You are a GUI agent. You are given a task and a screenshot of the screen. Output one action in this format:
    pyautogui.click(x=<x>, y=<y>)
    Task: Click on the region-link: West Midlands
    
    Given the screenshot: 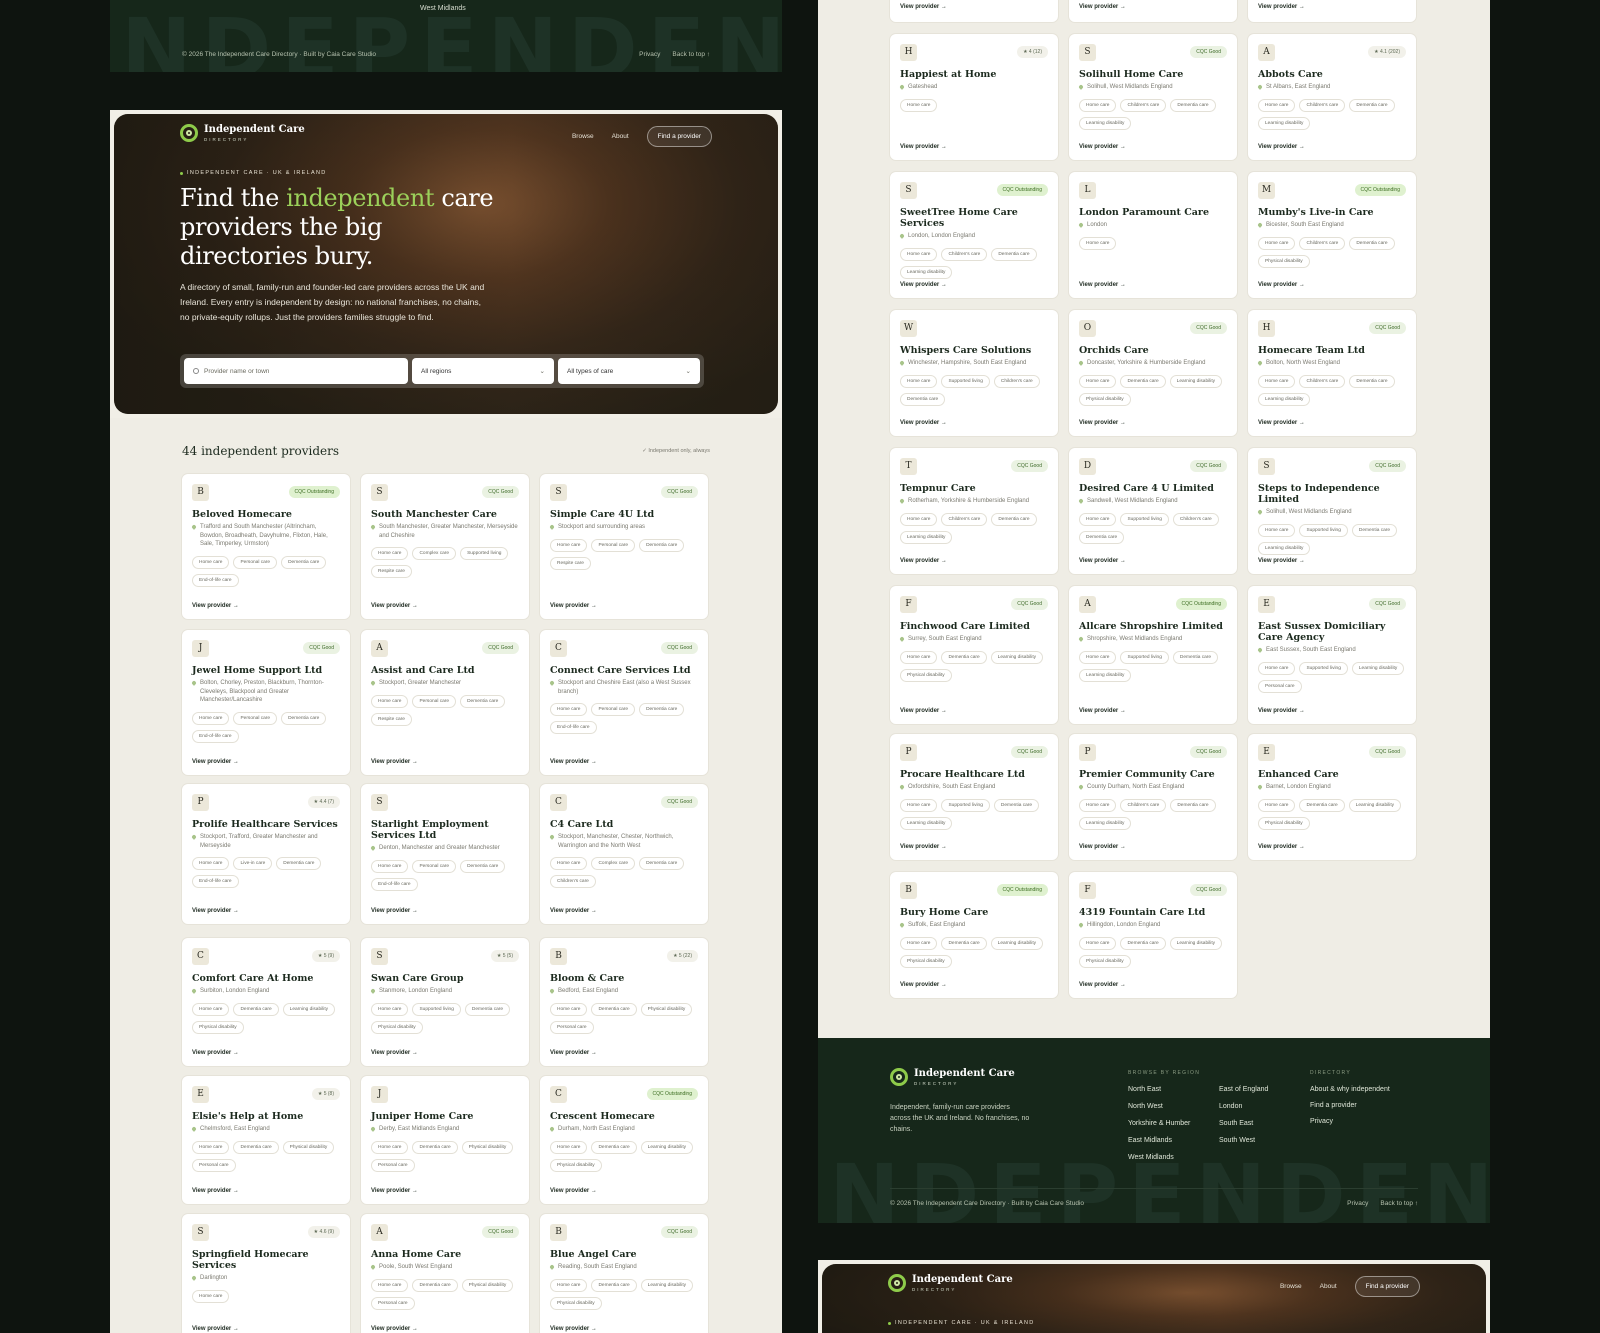 What is the action you would take?
    pyautogui.click(x=1151, y=1157)
    